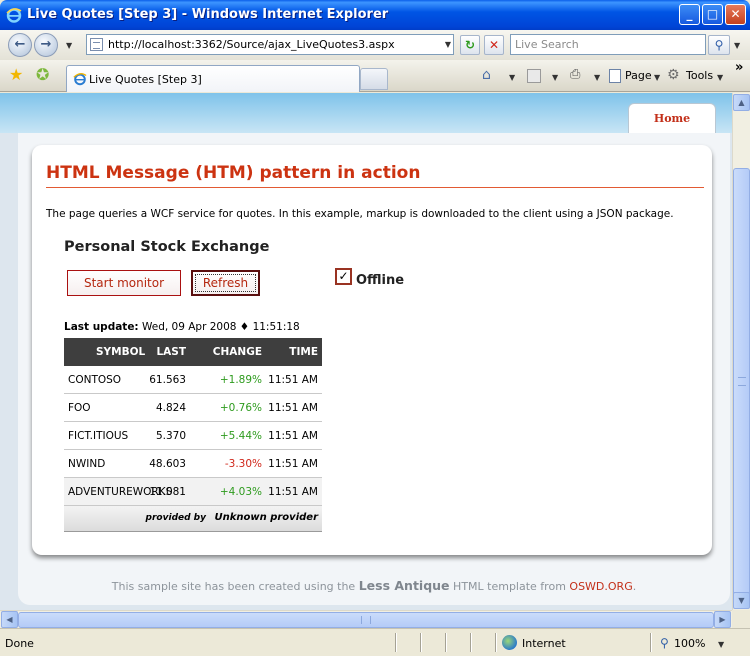 The width and height of the screenshot is (750, 656). Describe the element at coordinates (689, 643) in the screenshot. I see `zoom-level: 100%` at that location.